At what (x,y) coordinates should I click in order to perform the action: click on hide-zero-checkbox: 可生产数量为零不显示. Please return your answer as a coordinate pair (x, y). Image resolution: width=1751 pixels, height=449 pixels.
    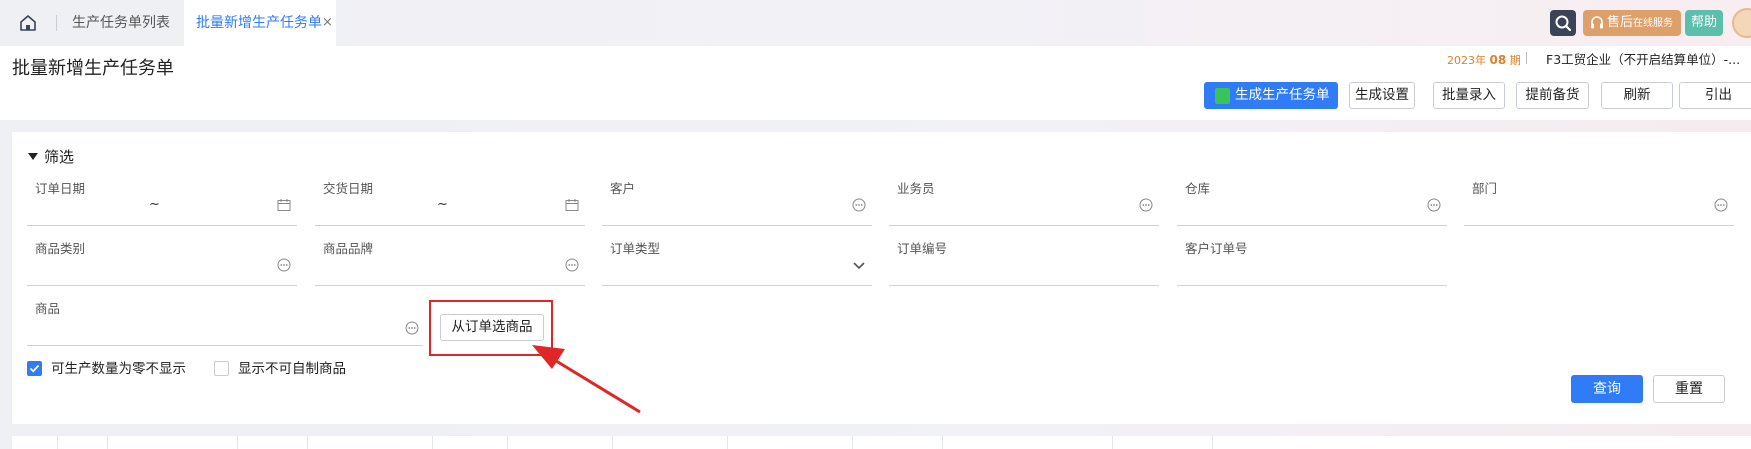
    Looking at the image, I should click on (106, 369).